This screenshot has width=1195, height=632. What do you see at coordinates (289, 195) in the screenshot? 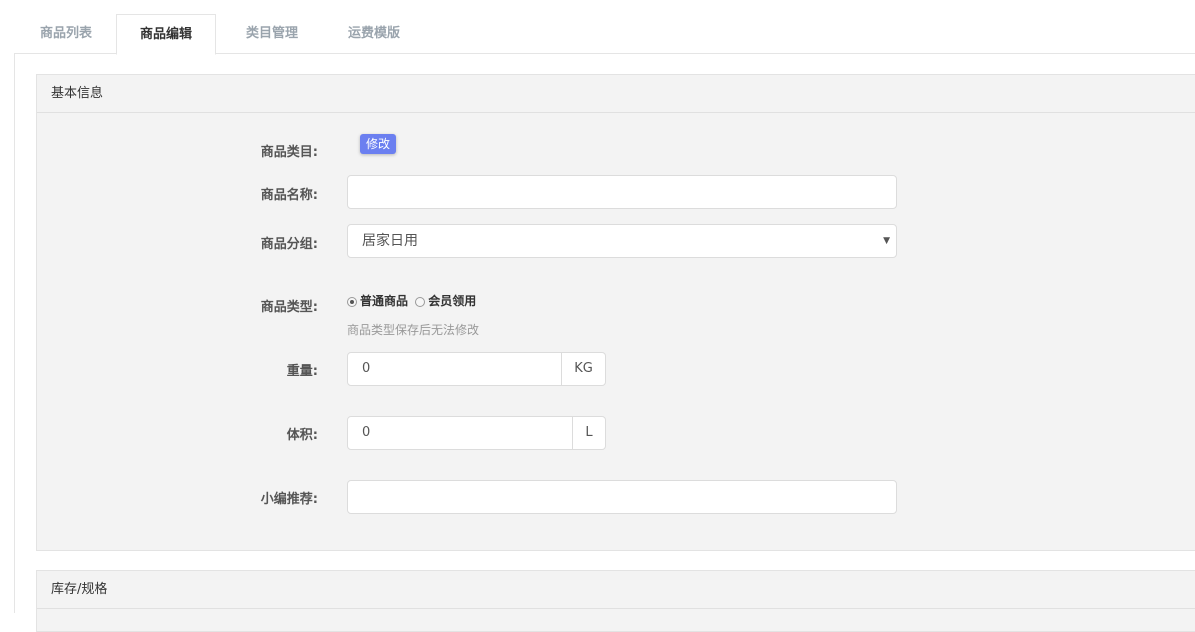
I see `product-name-label: 商品名称:` at bounding box center [289, 195].